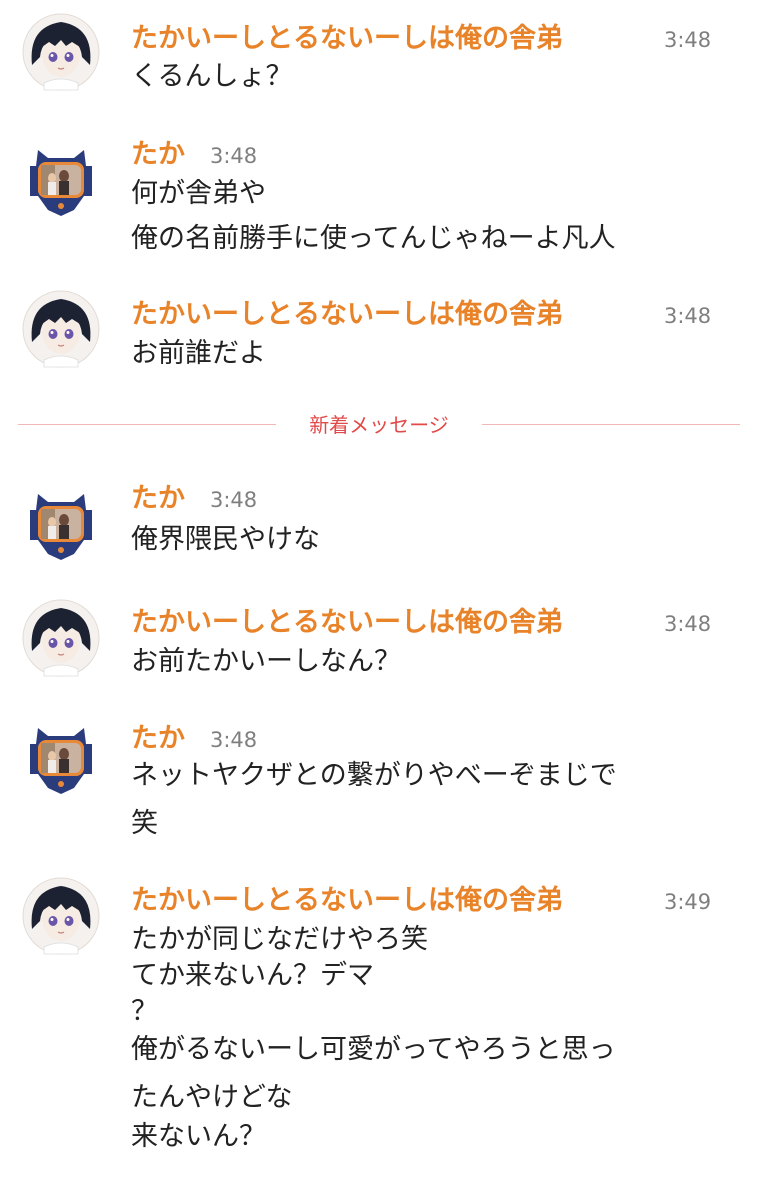  Describe the element at coordinates (688, 902) in the screenshot. I see `message-time: 3:49` at that location.